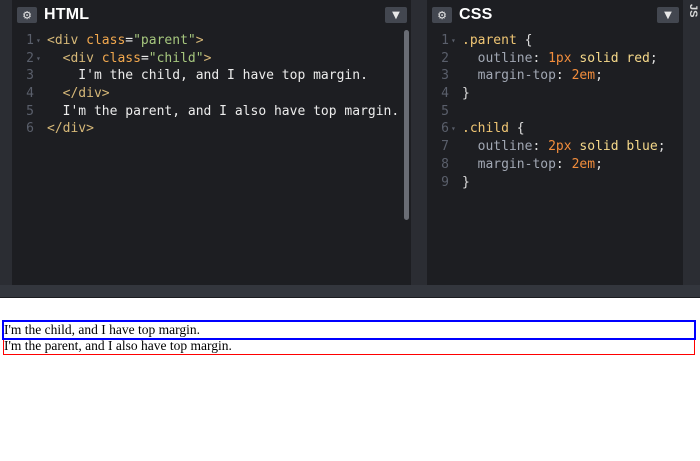 This screenshot has width=700, height=461. I want to click on code-text: I'm the child, and I have top margin., so click(207, 76).